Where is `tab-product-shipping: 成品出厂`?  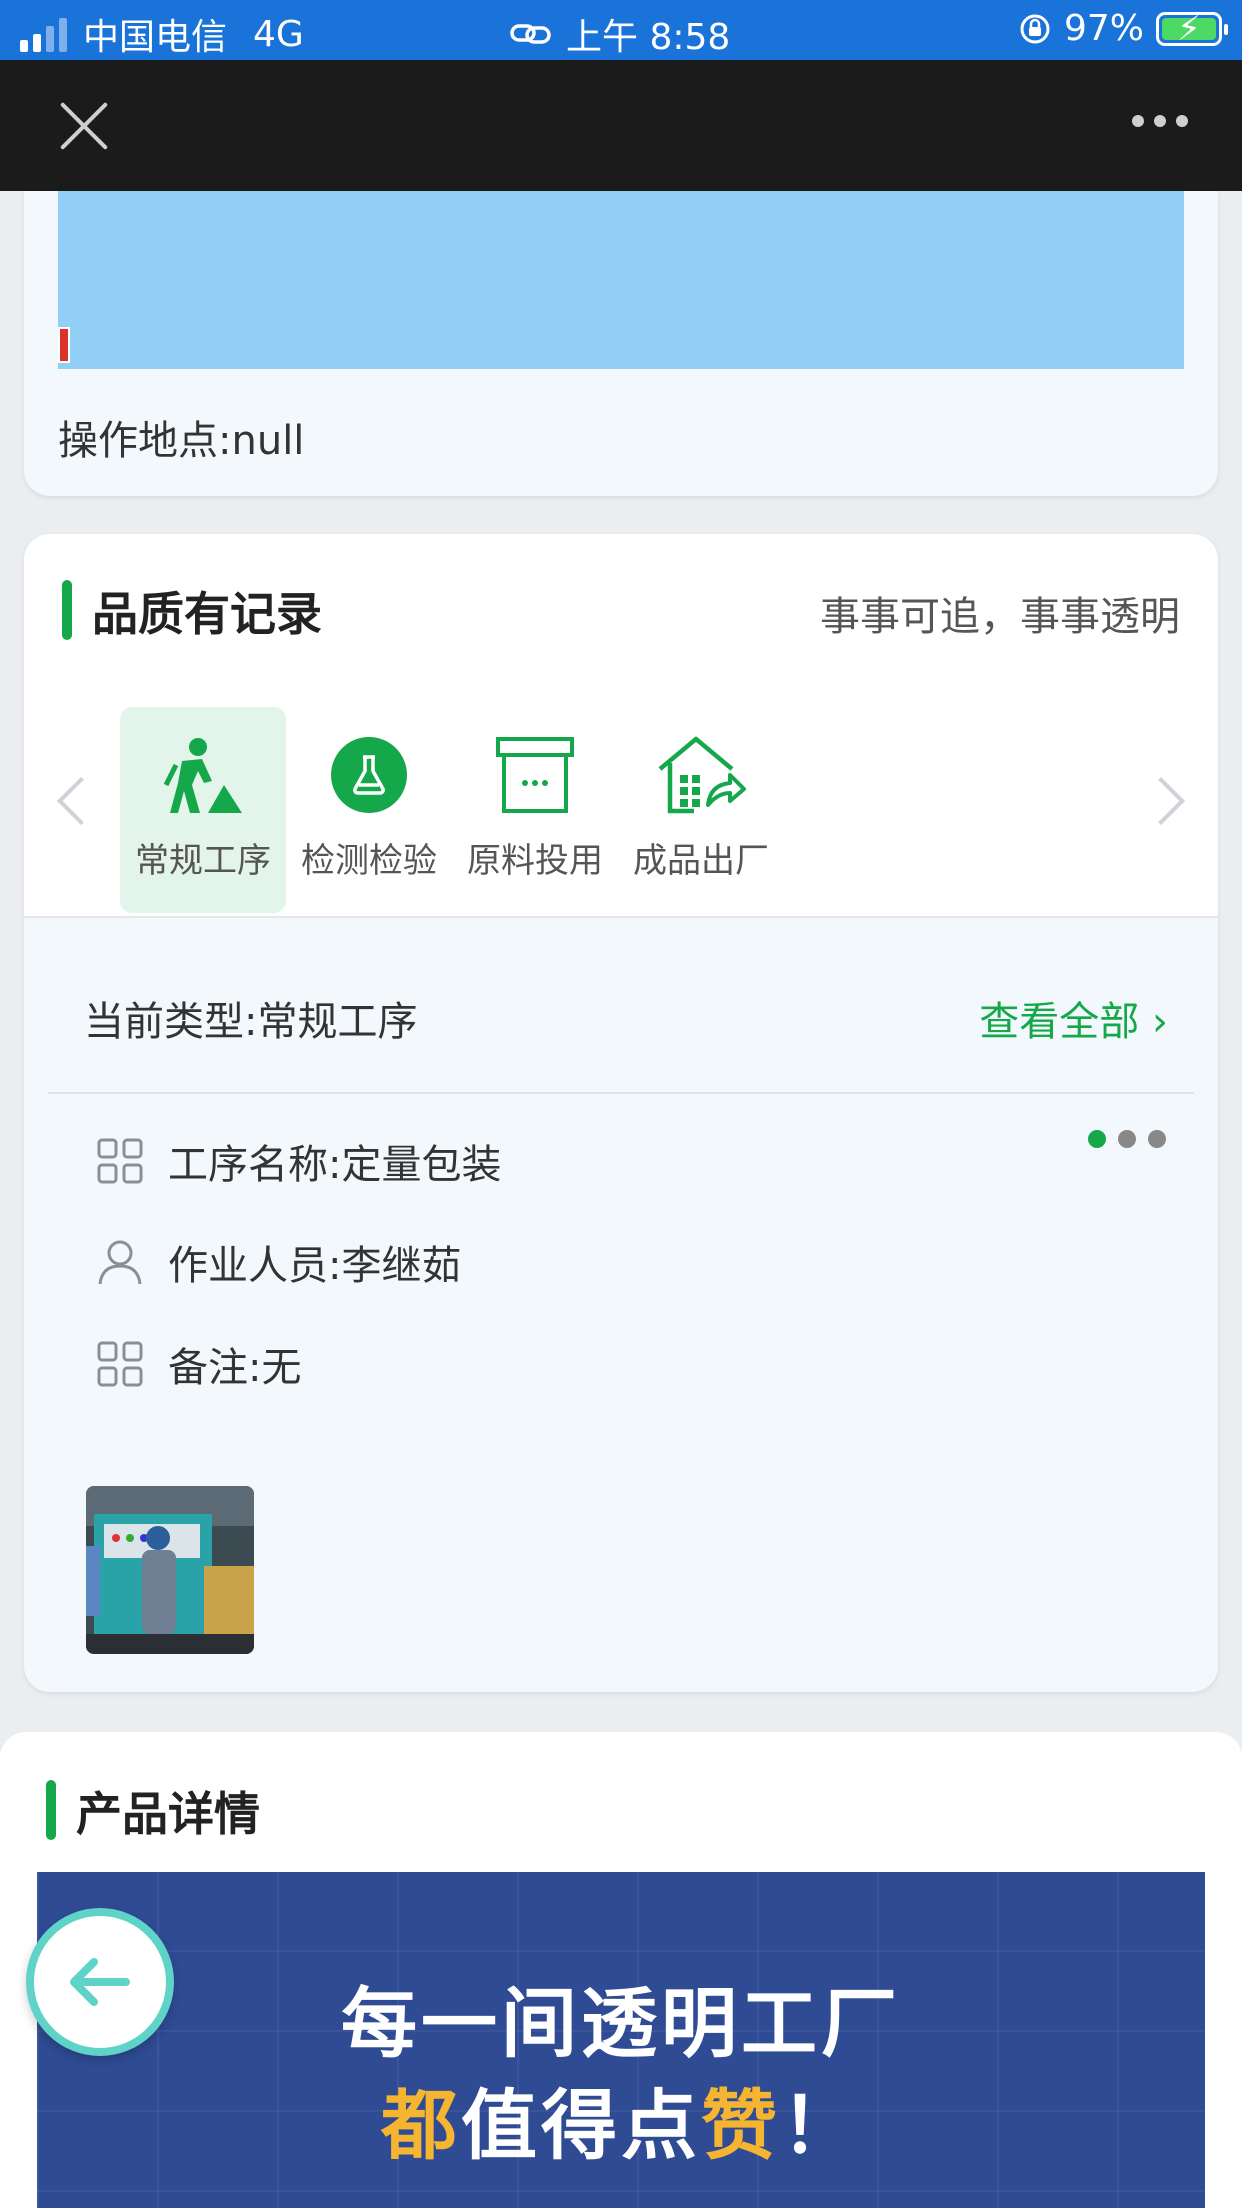 tab-product-shipping: 成品出厂 is located at coordinates (701, 810).